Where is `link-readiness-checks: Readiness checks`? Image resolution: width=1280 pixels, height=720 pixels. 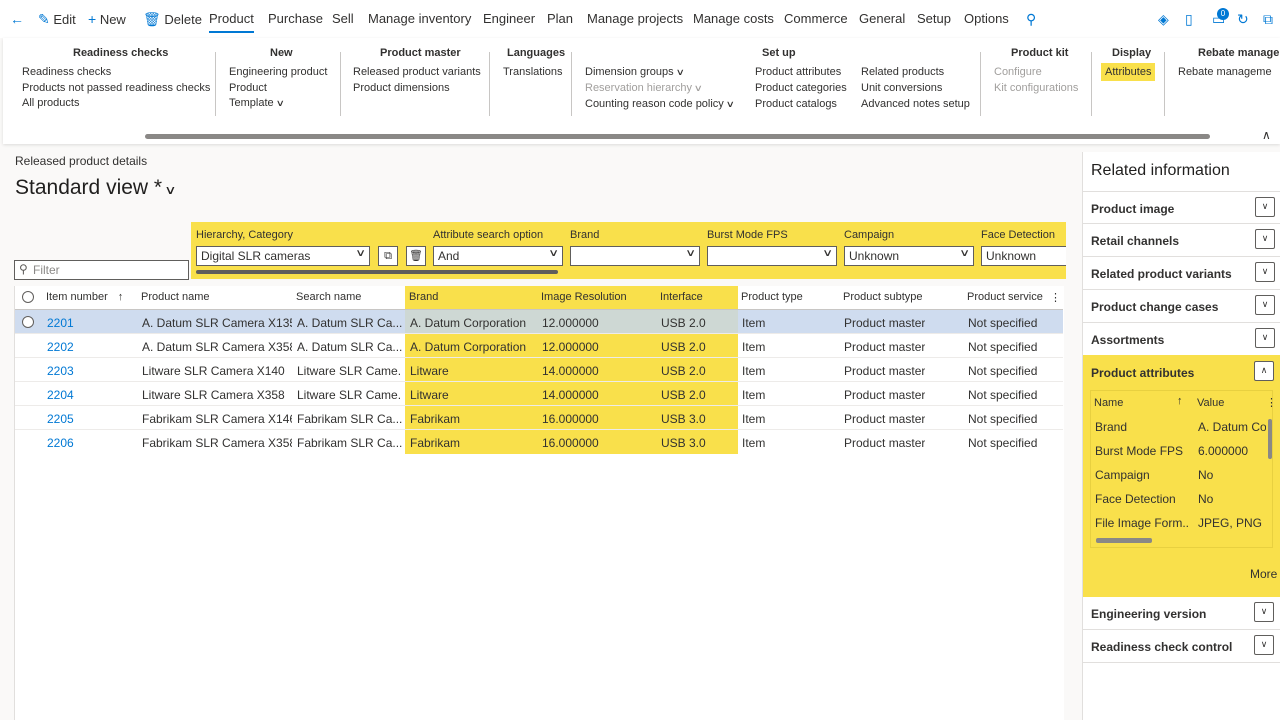 link-readiness-checks: Readiness checks is located at coordinates (66, 72).